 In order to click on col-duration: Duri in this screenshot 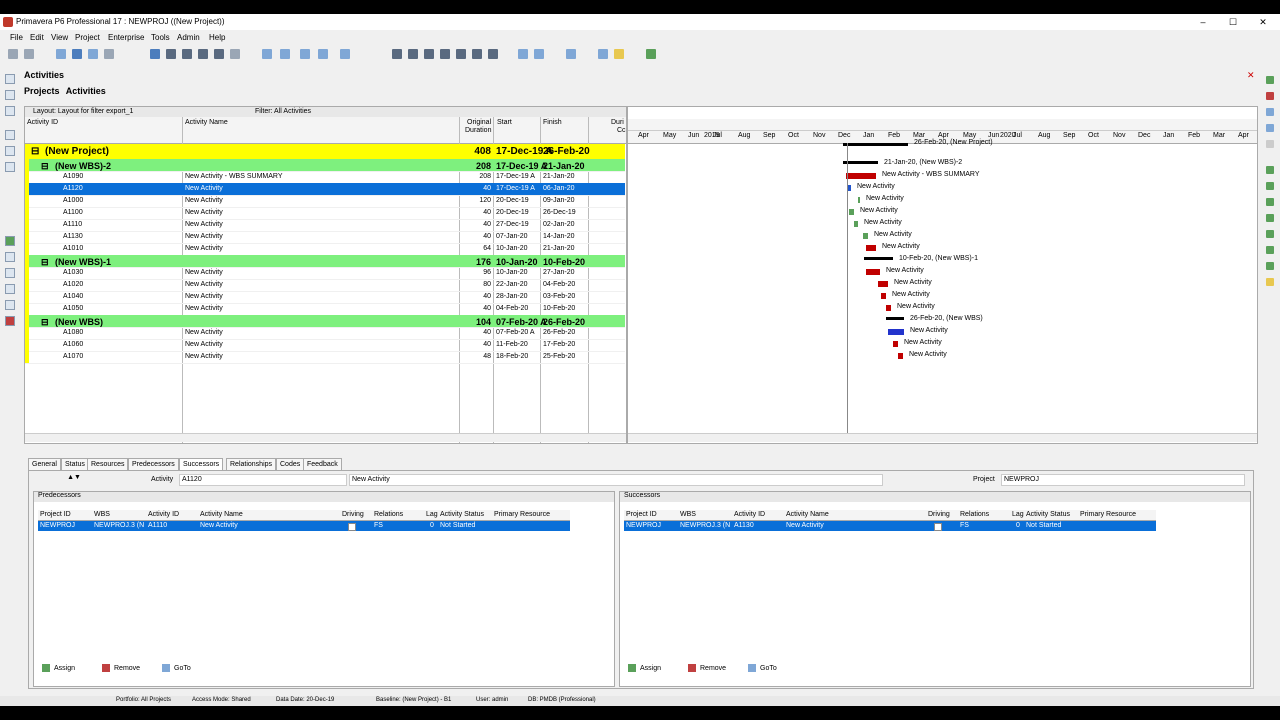, I will do `click(617, 122)`.